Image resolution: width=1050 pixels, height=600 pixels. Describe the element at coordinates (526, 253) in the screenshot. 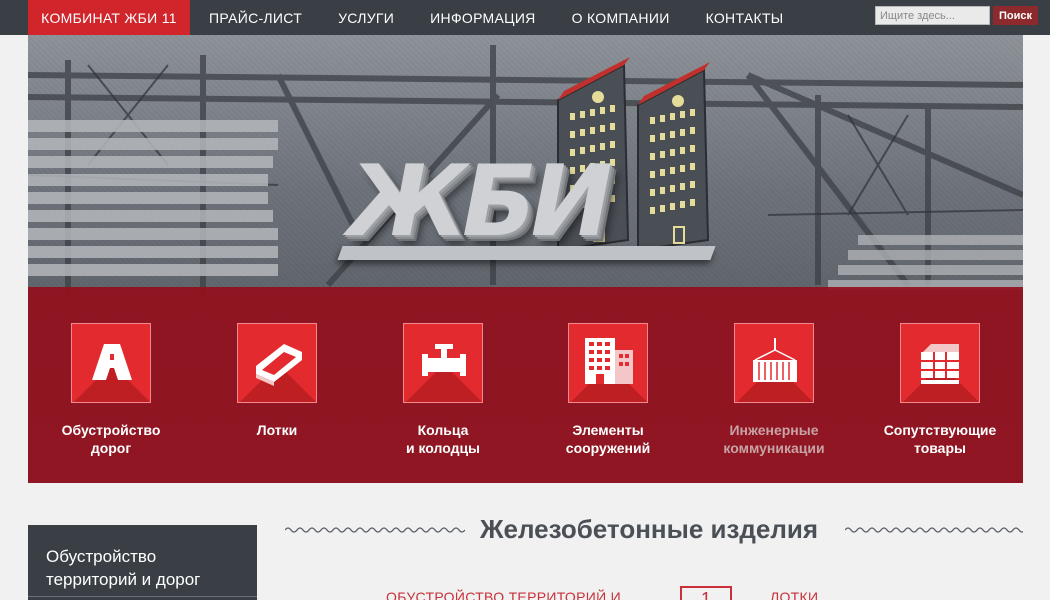

I see `logo-base-shape` at that location.